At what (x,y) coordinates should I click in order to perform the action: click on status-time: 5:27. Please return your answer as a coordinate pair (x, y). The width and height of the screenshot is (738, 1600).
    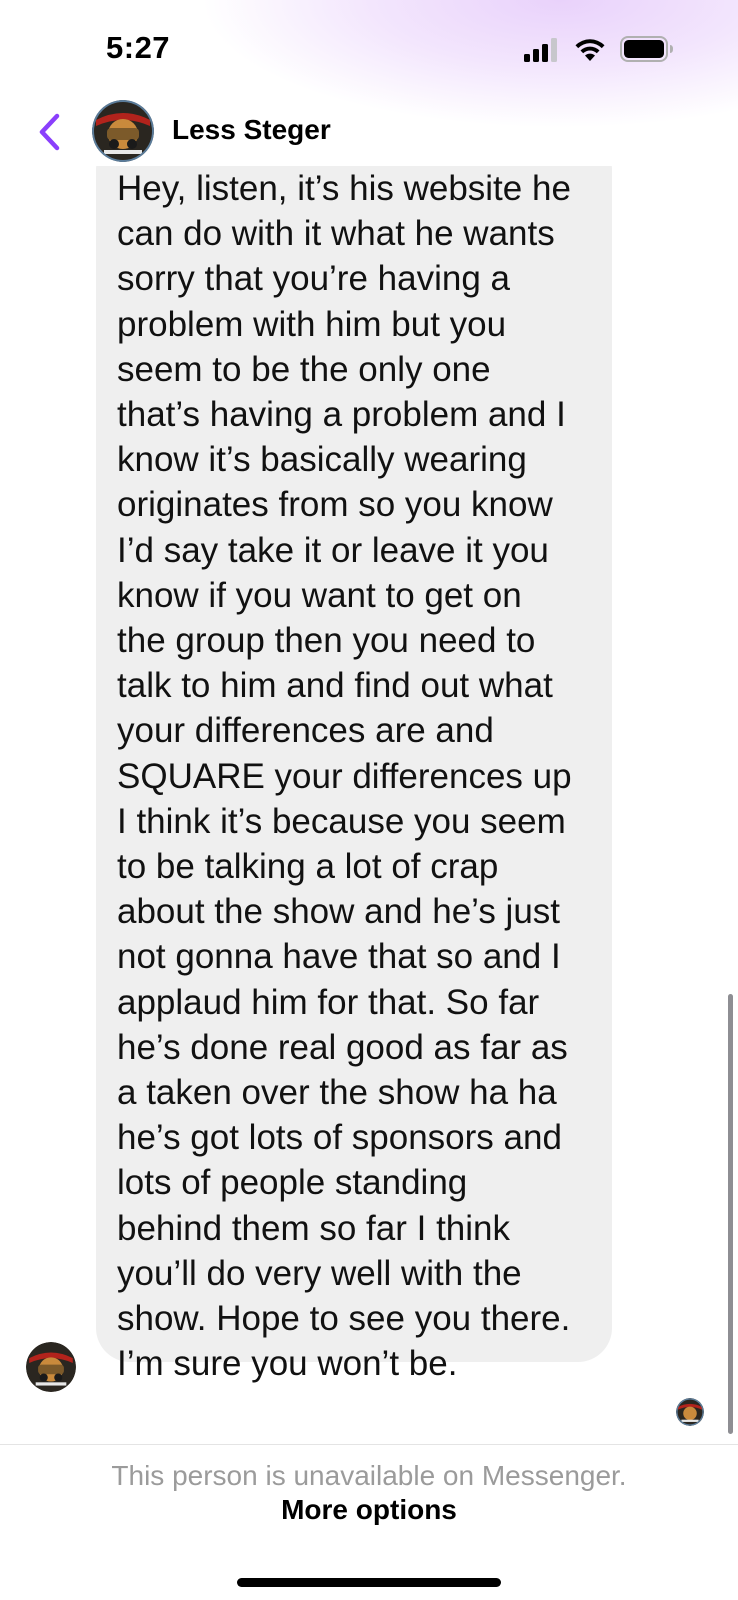
    Looking at the image, I should click on (138, 47).